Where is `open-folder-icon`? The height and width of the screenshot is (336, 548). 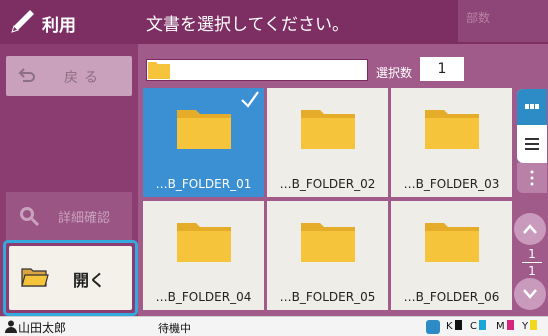 open-folder-icon is located at coordinates (35, 277).